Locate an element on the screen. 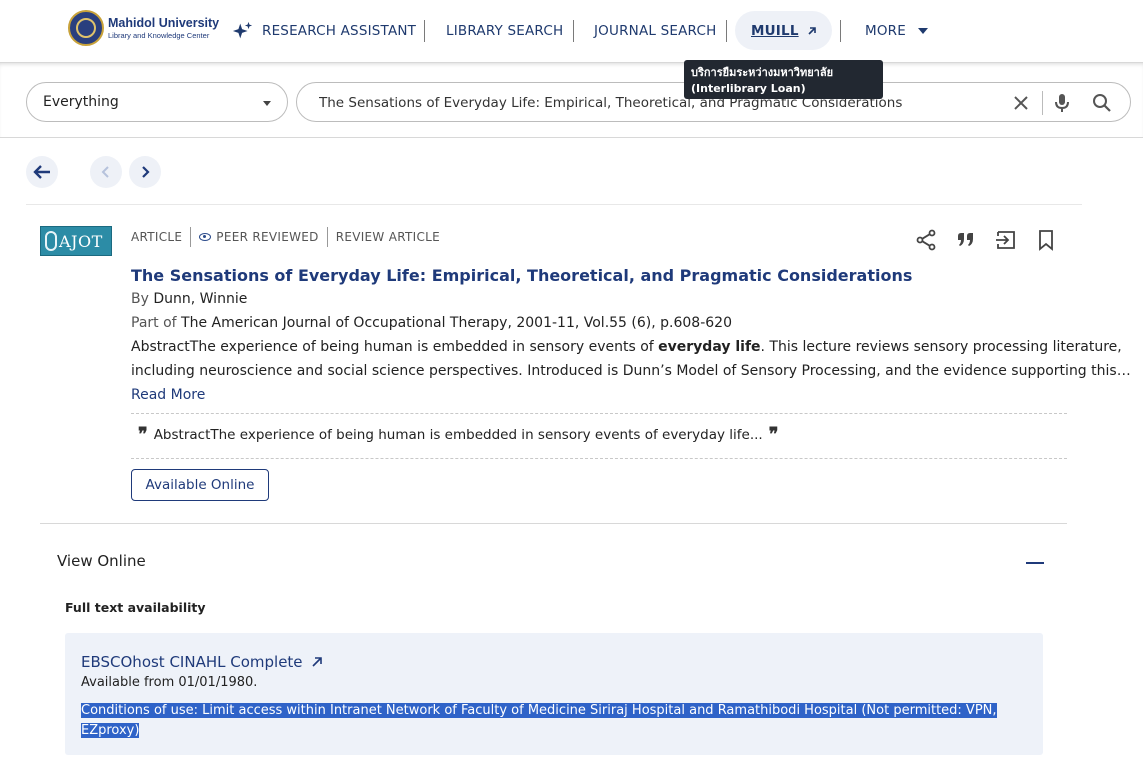  nav-research-assistant-label: RESEARCH ASSISTANT is located at coordinates (339, 31).